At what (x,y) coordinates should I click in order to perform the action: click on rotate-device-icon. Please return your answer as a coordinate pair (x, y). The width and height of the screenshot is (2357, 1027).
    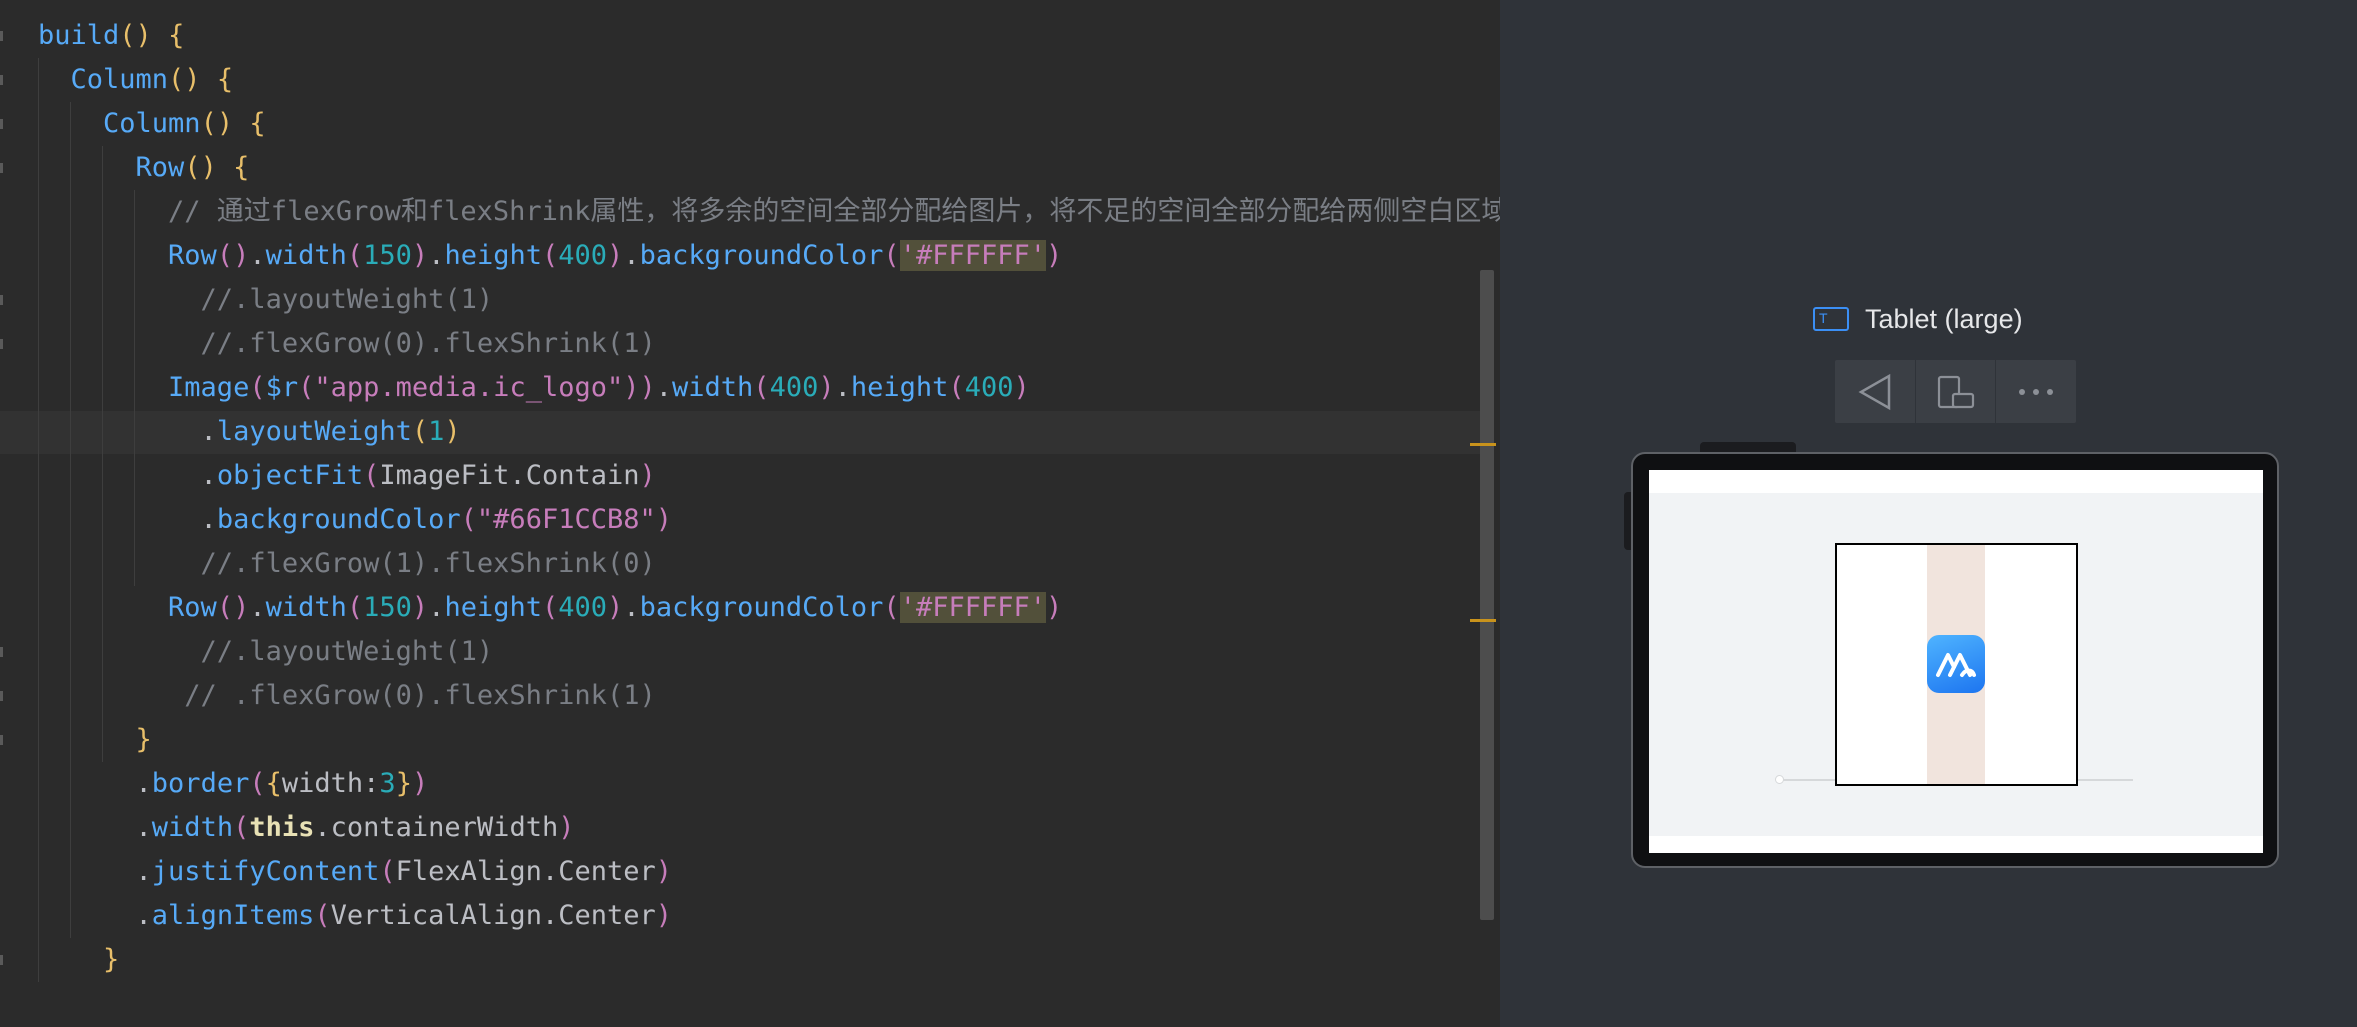
    Looking at the image, I should click on (1955, 391).